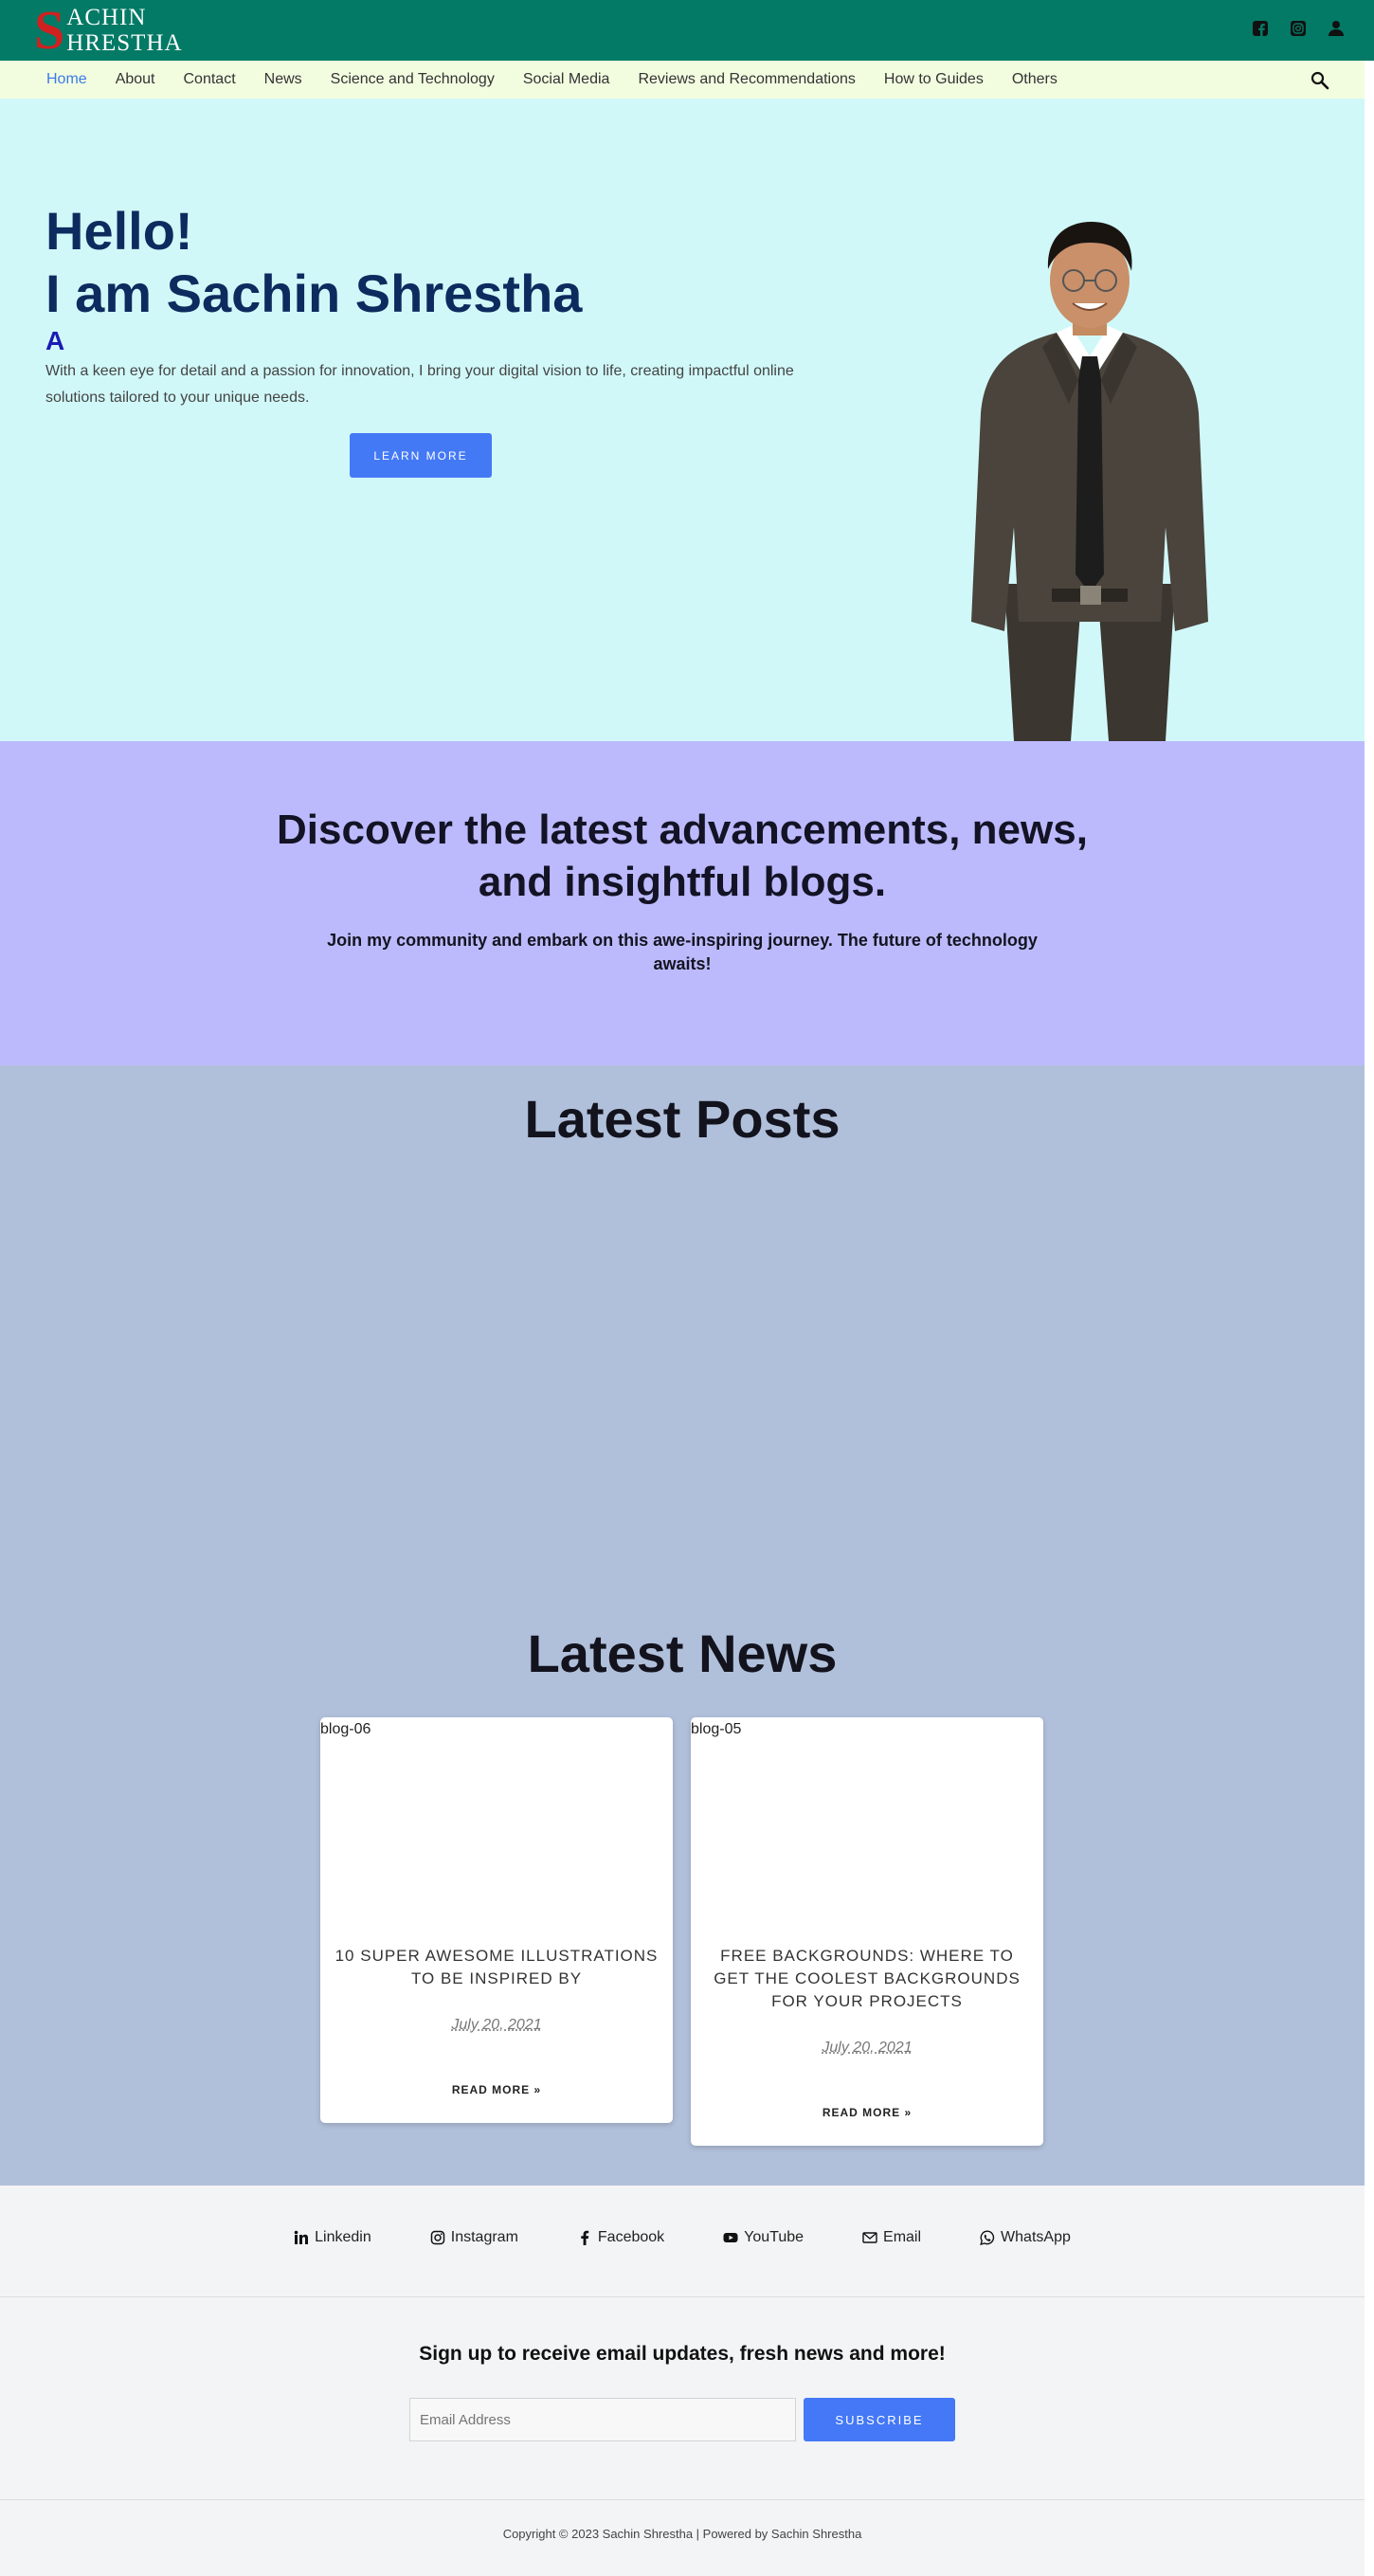 The image size is (1374, 2576). Describe the element at coordinates (119, 231) in the screenshot. I see `hero-greeting: Hello!` at that location.